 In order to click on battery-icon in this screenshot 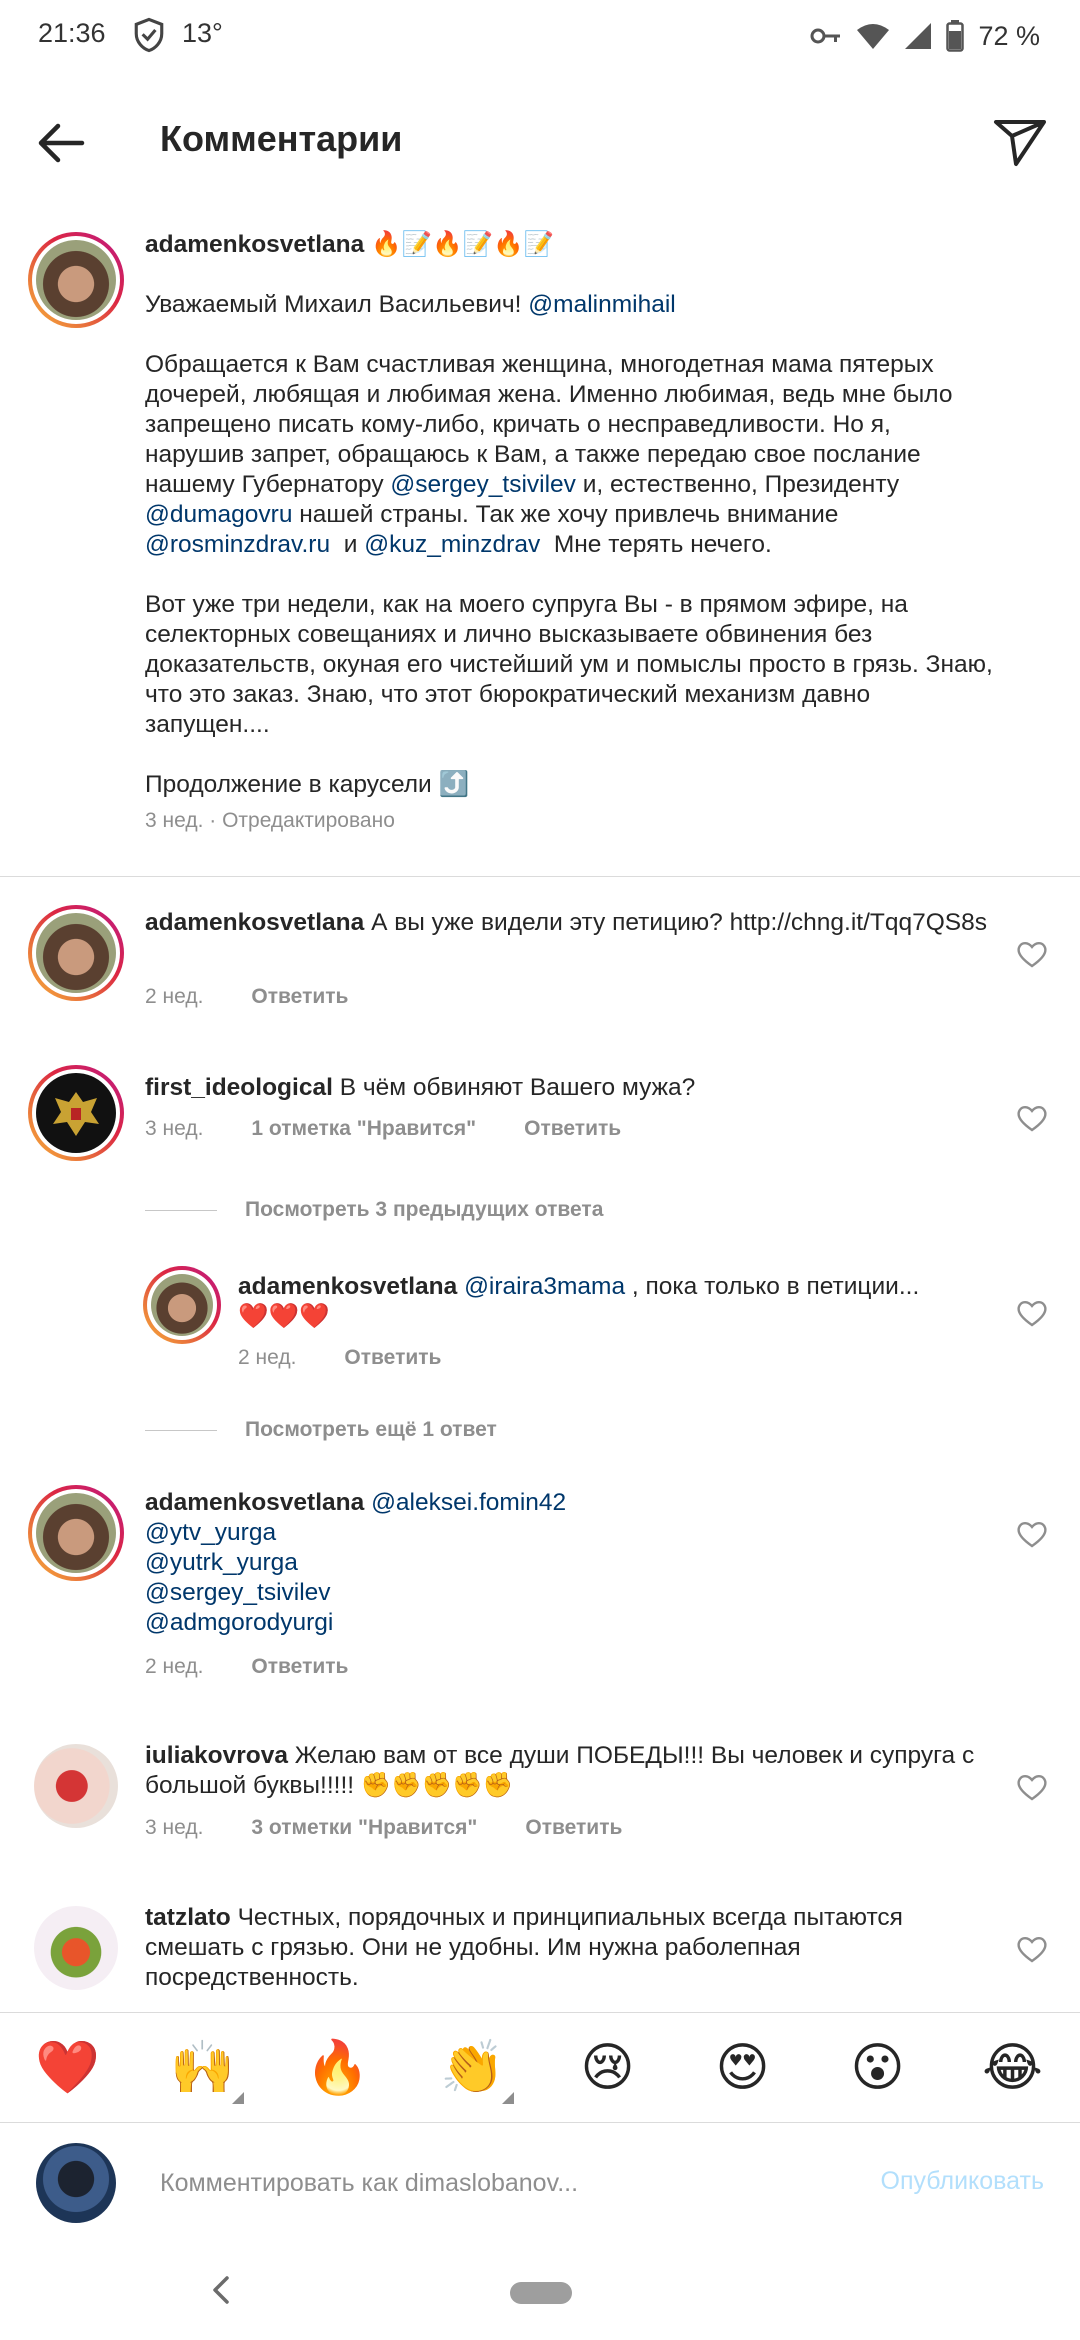, I will do `click(955, 36)`.